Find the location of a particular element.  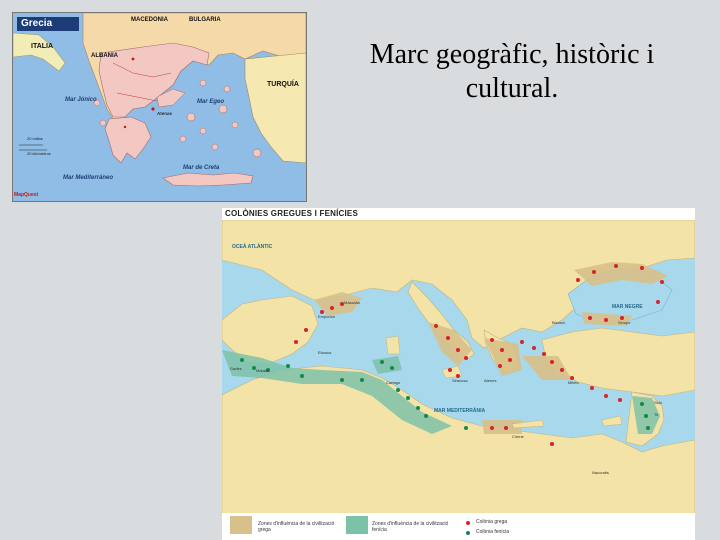

place-tir: Tir is located at coordinates (656, 414).